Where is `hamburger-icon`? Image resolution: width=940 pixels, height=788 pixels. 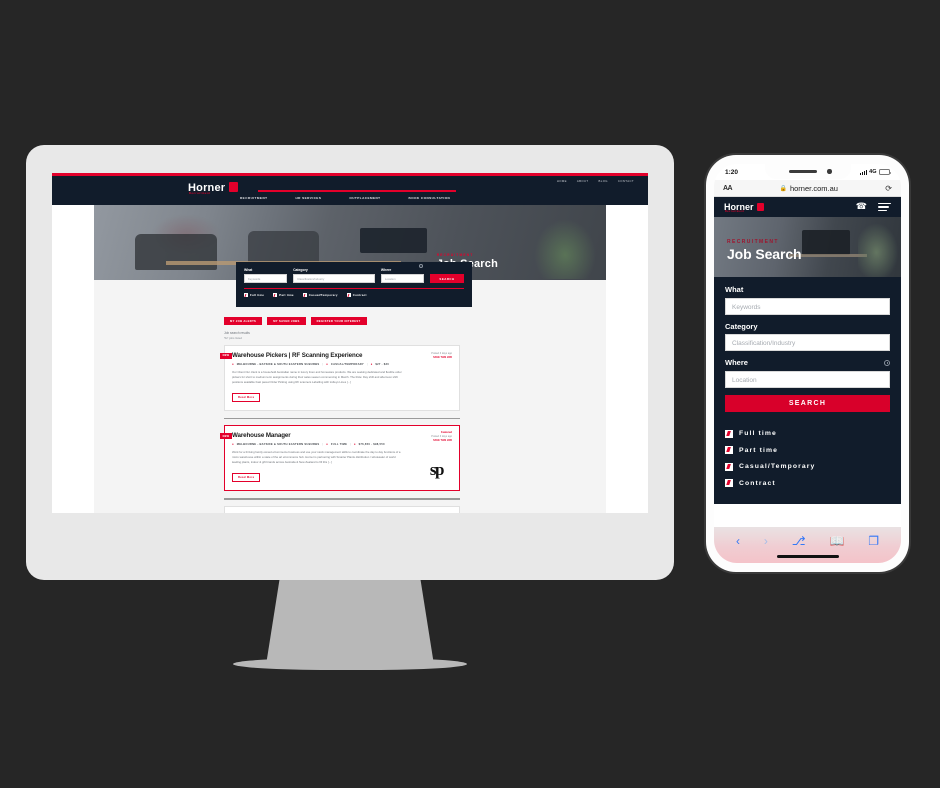
hamburger-icon is located at coordinates (884, 207).